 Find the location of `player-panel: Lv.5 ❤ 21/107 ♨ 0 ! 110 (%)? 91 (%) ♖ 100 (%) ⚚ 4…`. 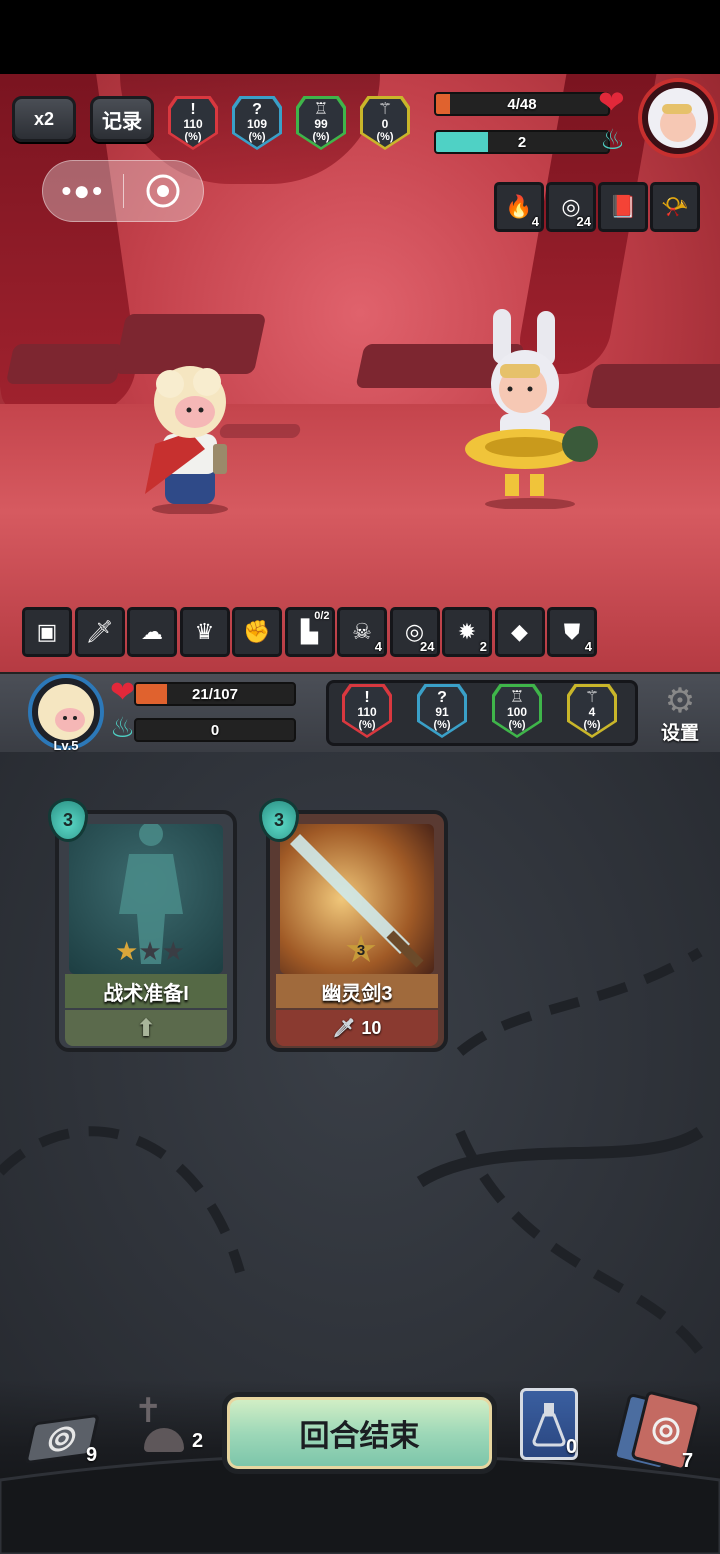

player-panel: Lv.5 ❤ 21/107 ♨ 0 ! 110 (%)? 91 (%) ♖ 100 (%) ⚚ 4… is located at coordinates (360, 712).